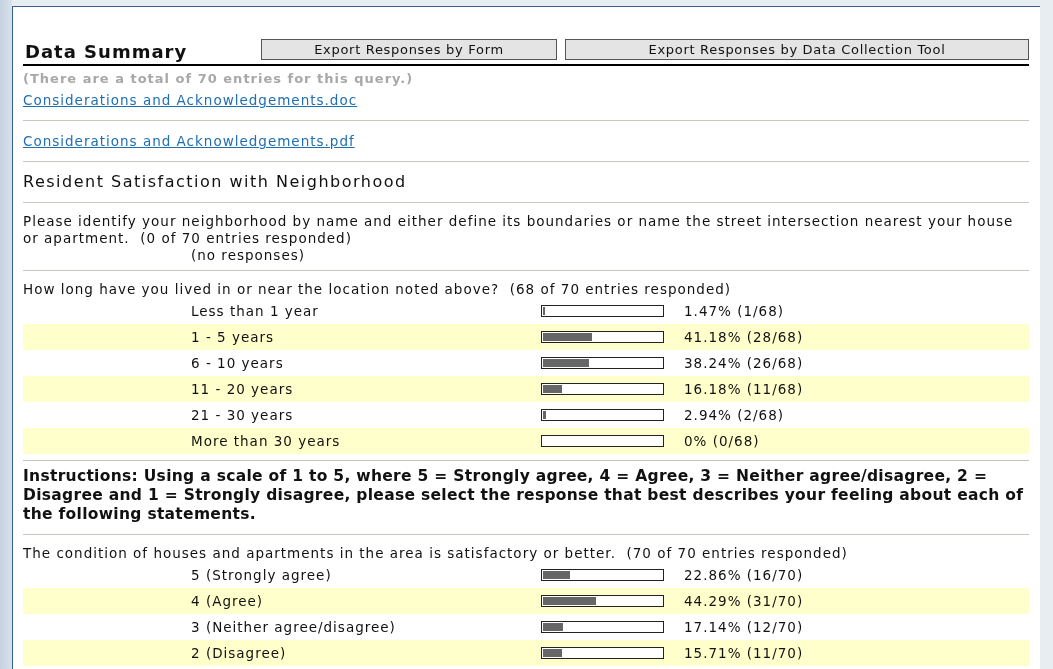  I want to click on percent-reading: 38.24% (26/68), so click(744, 362).